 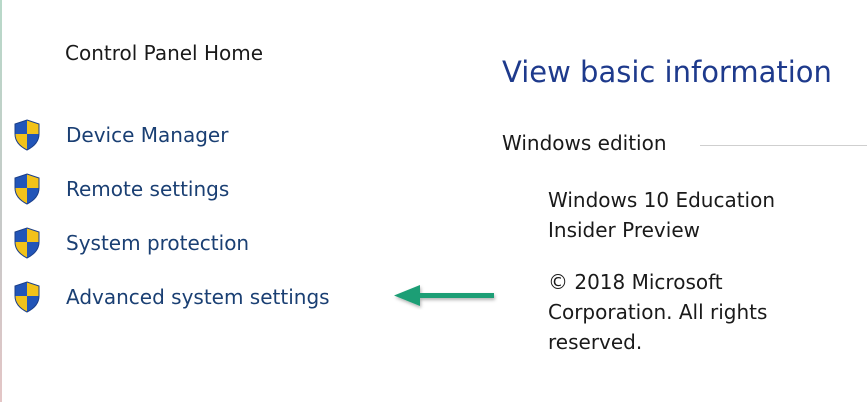 I want to click on sidebar-item-label: System protection, so click(x=158, y=243).